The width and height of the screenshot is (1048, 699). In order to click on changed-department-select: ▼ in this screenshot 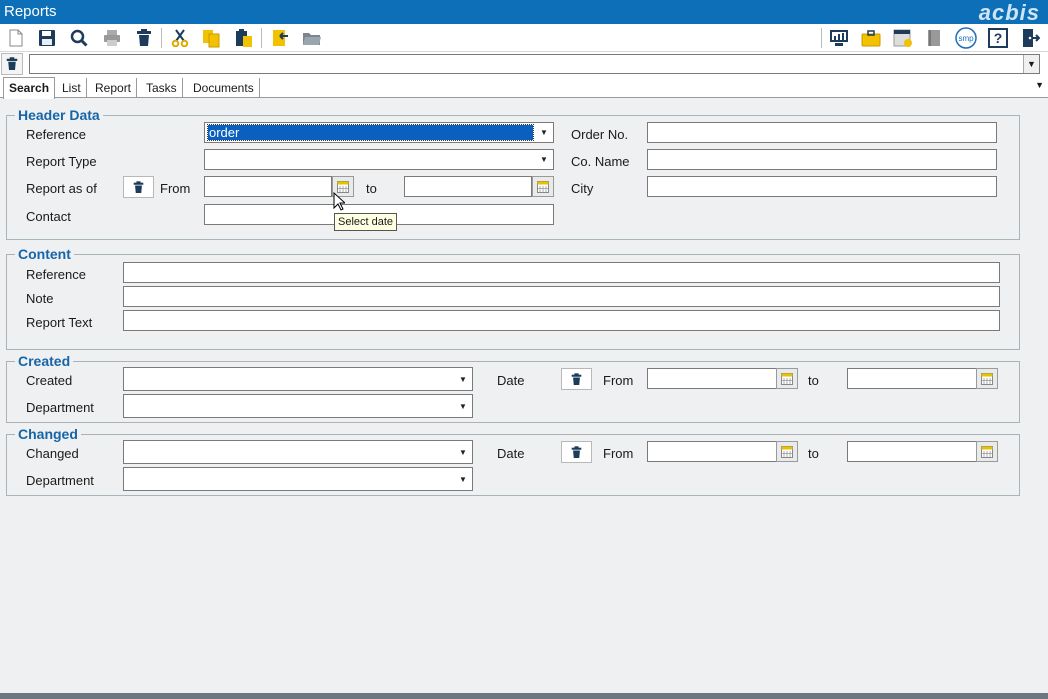, I will do `click(298, 479)`.